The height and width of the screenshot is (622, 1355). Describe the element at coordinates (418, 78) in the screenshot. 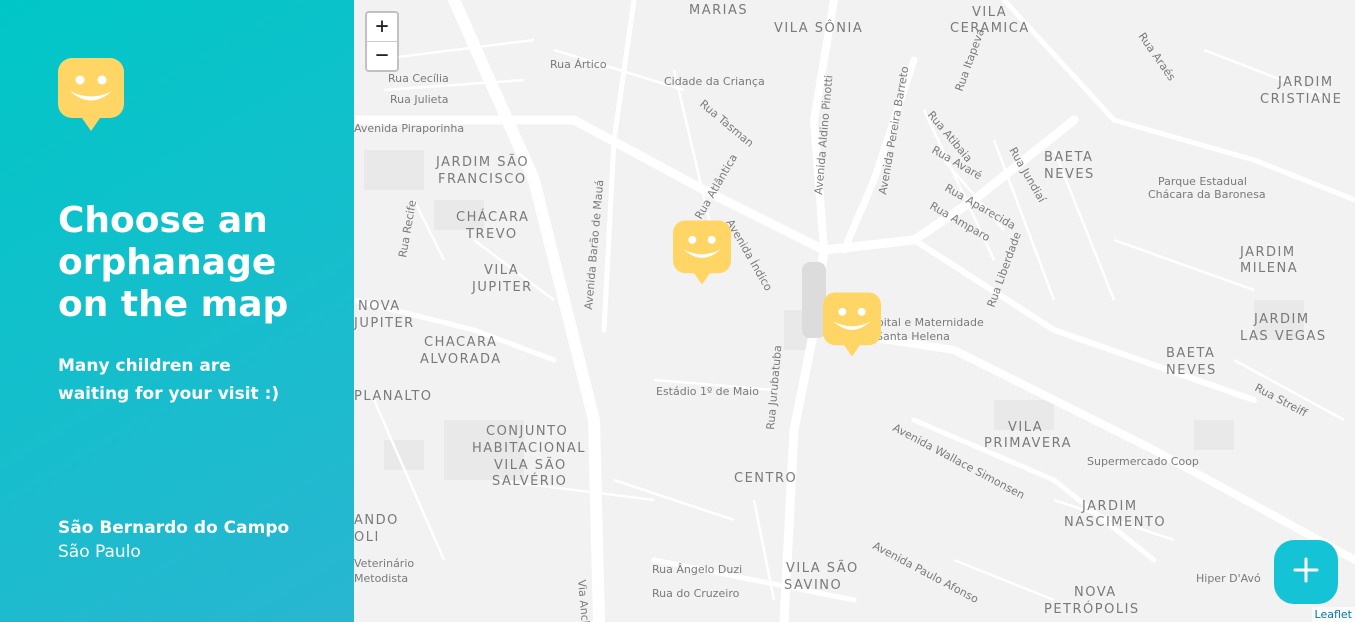

I see `map-label: Rua Cecília` at that location.